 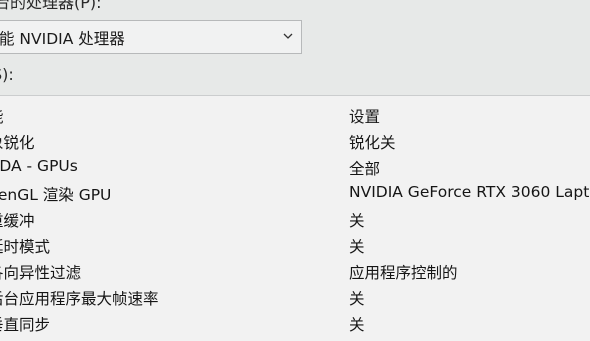 What do you see at coordinates (403, 272) in the screenshot?
I see `feature-setting: 应用程序控制的` at bounding box center [403, 272].